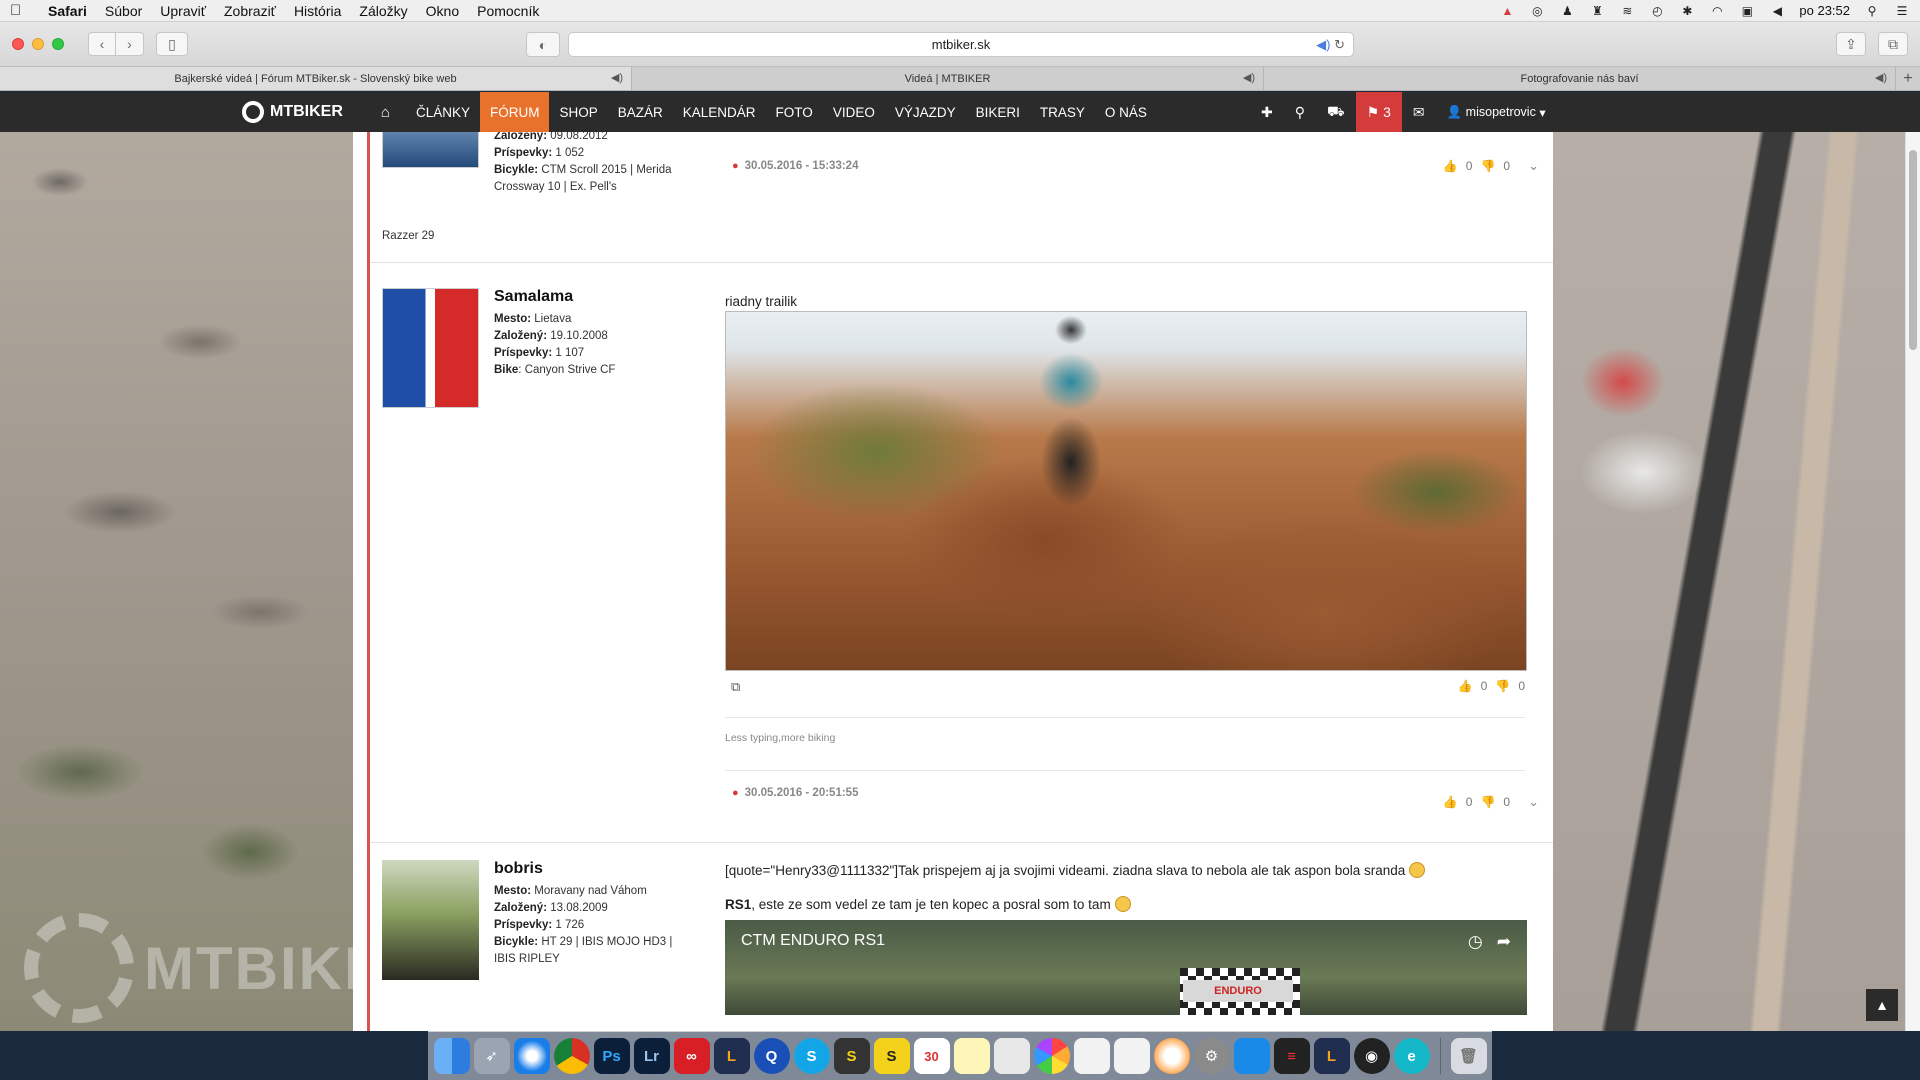 Image resolution: width=1920 pixels, height=1080 pixels. Describe the element at coordinates (1323, 44) in the screenshot. I see `speaker-icon: ◀)` at that location.